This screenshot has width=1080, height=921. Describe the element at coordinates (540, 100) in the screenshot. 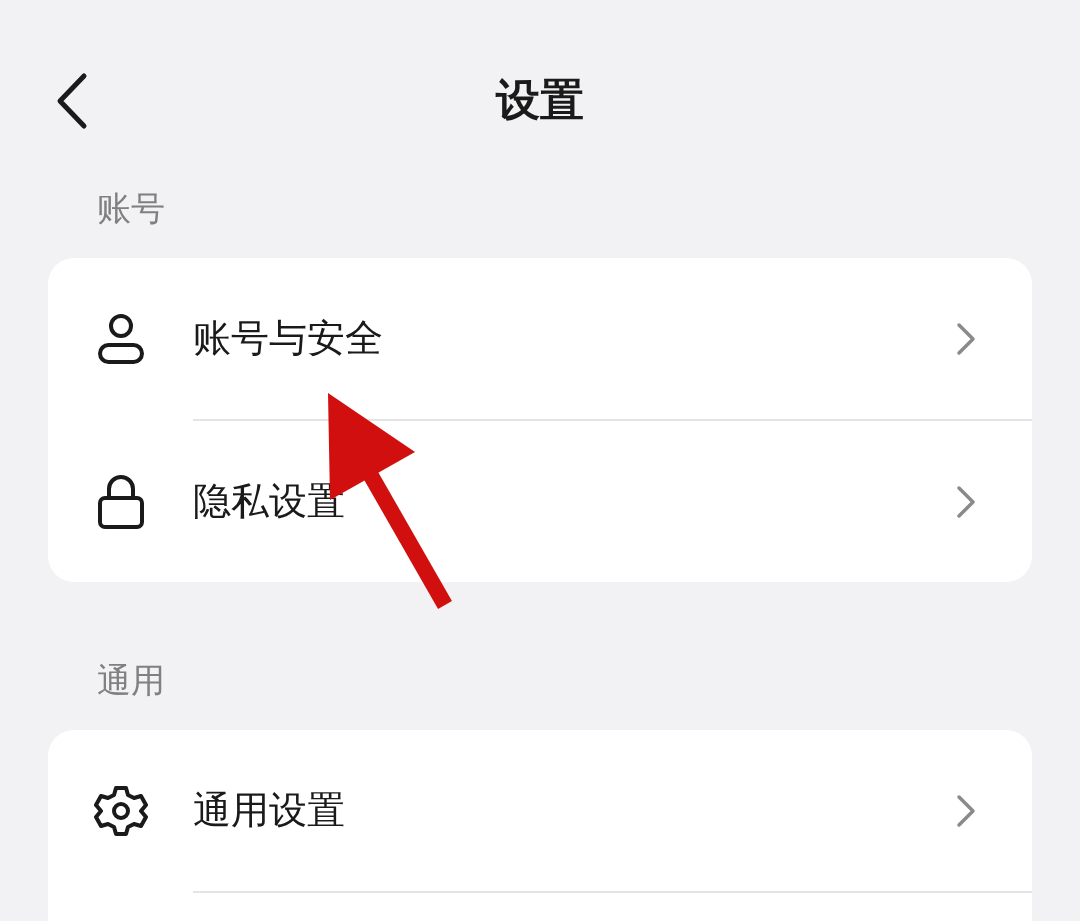

I see `page-title: 设置` at that location.